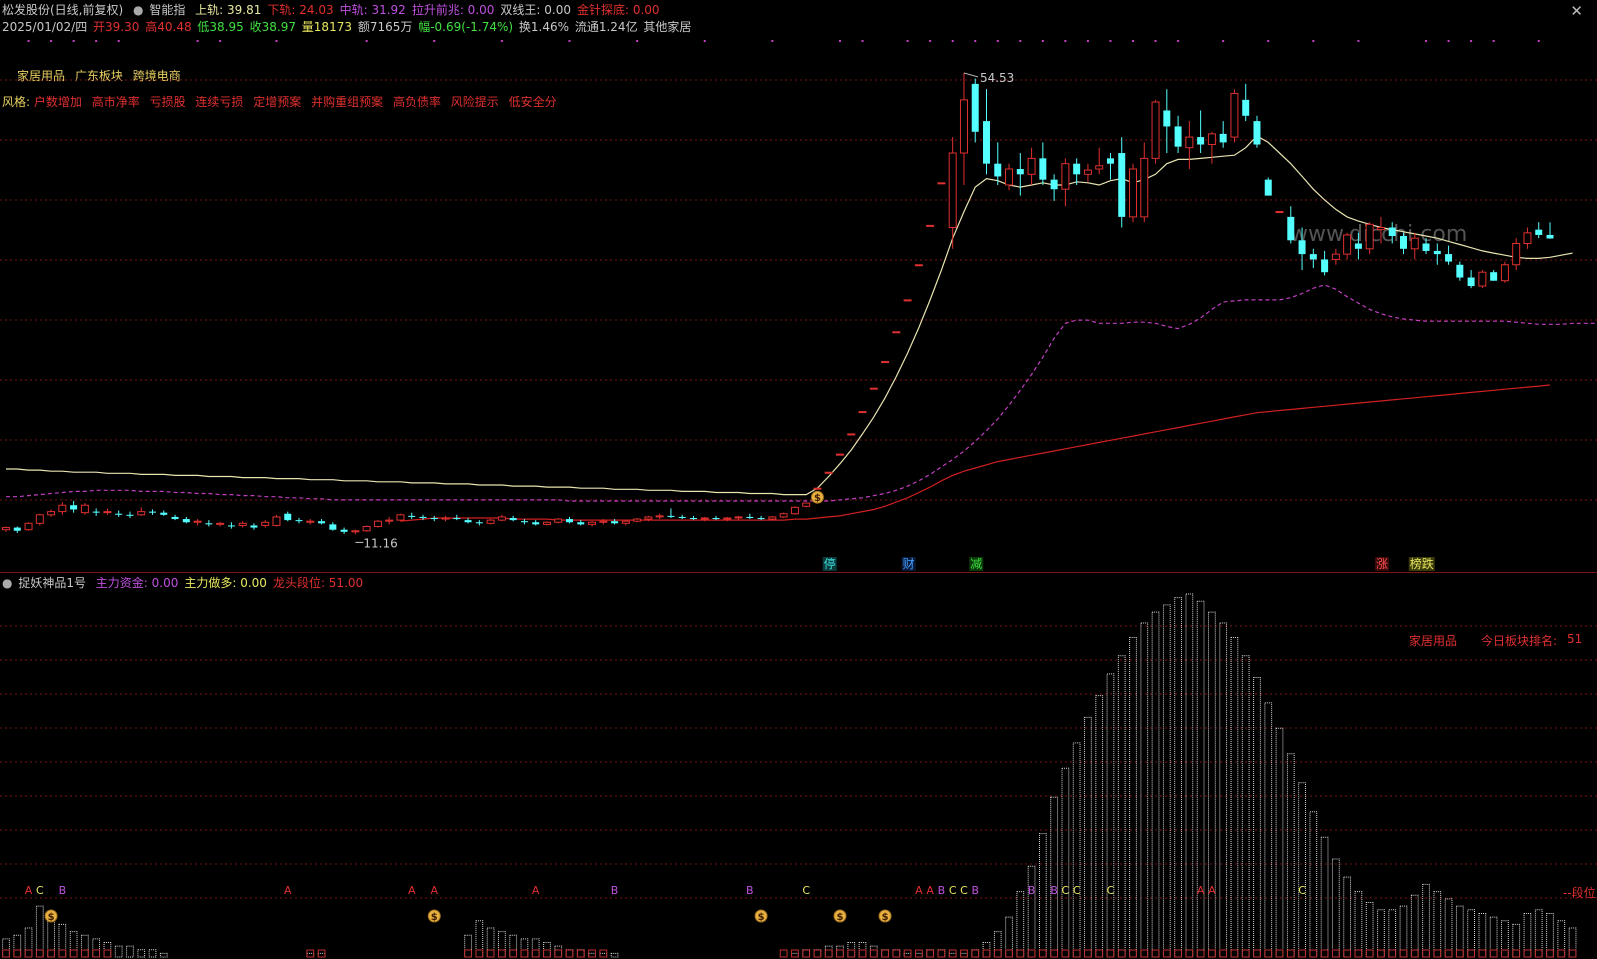 Image resolution: width=1597 pixels, height=959 pixels. I want to click on sub-dollar-icon-glyph: $, so click(761, 917).